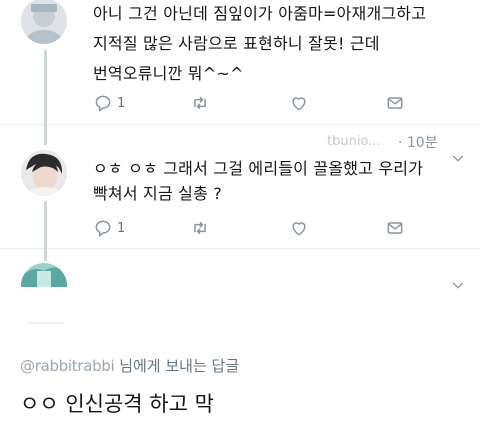 The width and height of the screenshot is (480, 426). I want to click on tweet-text-line: 지적질 많은 사람으로 표현하니 잘못! 근데, so click(236, 43).